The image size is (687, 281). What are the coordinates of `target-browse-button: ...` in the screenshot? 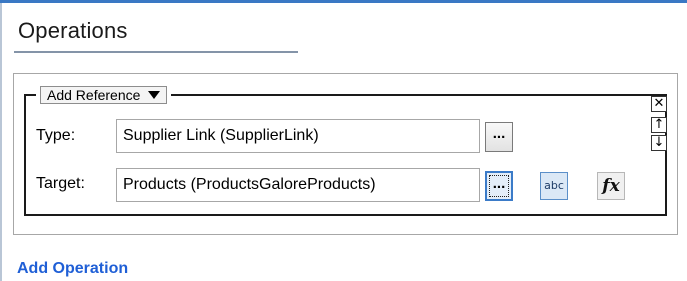 It's located at (499, 186).